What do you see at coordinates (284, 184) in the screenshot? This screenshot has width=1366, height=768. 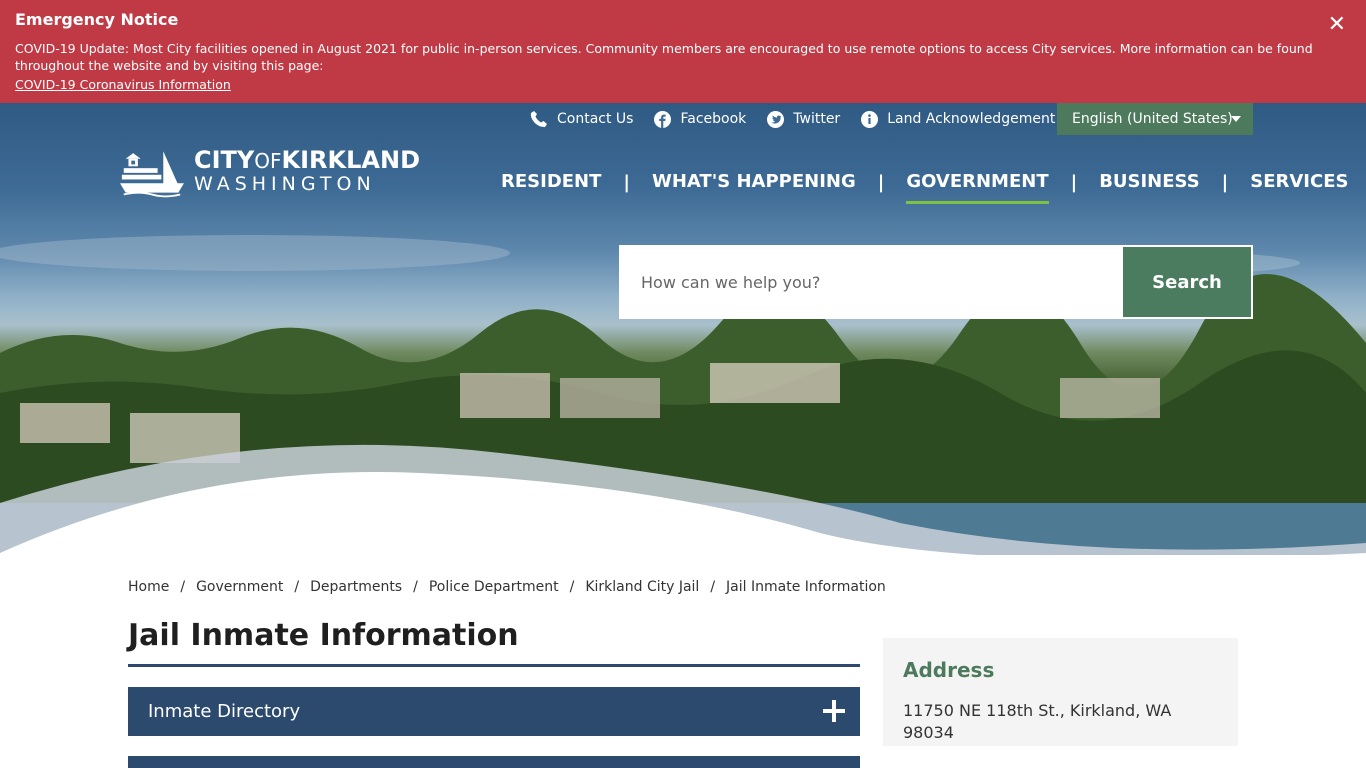 I see `logo-subtitle: WASHINGTON` at bounding box center [284, 184].